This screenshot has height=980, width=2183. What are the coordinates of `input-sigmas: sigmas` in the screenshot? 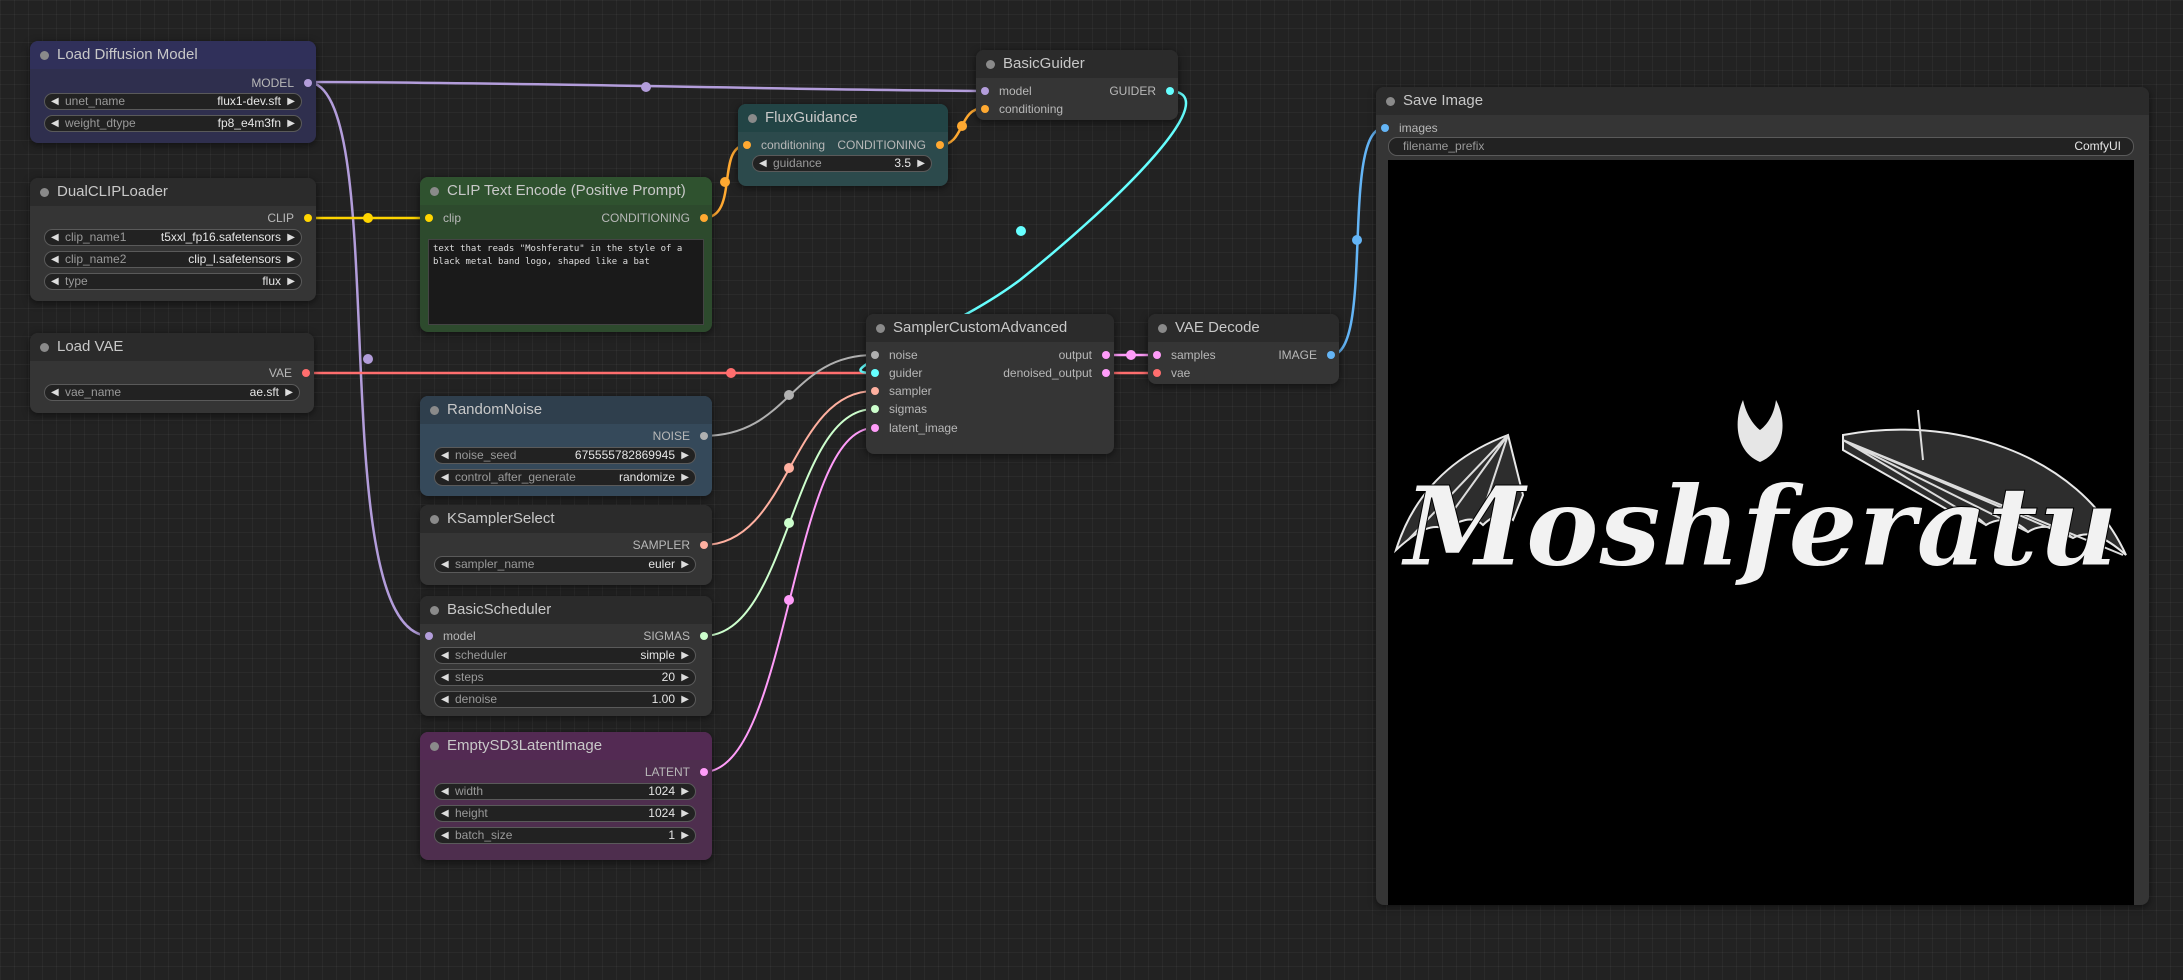 It's located at (899, 409).